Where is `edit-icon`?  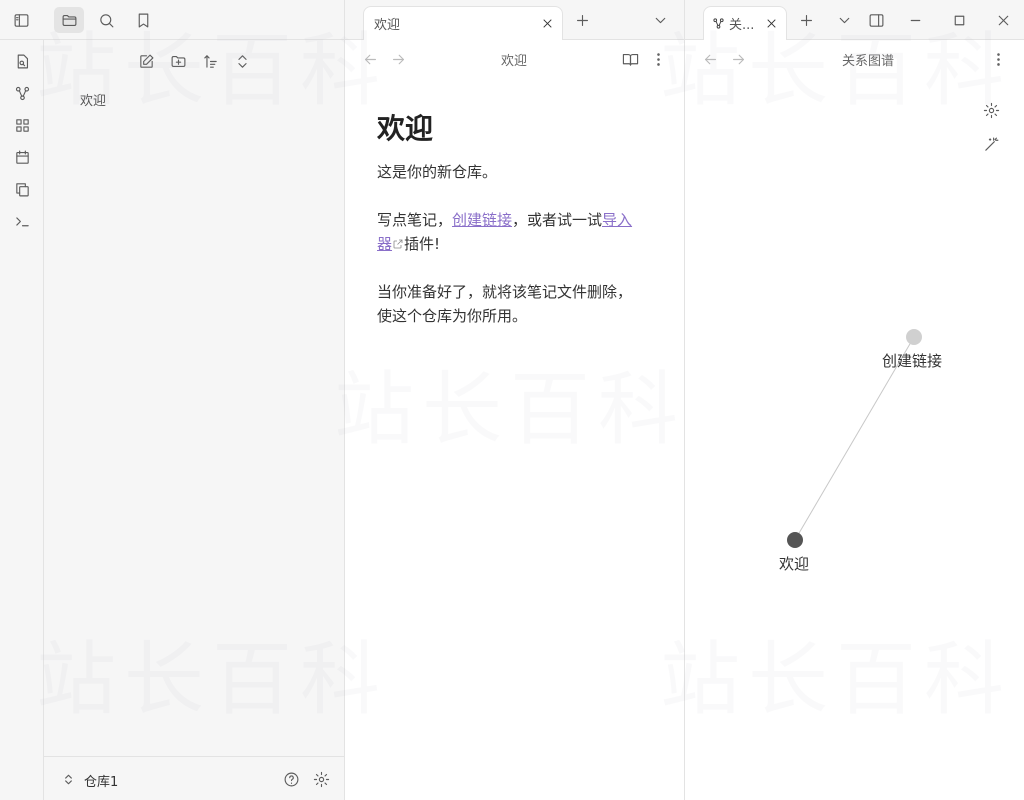
edit-icon is located at coordinates (146, 61).